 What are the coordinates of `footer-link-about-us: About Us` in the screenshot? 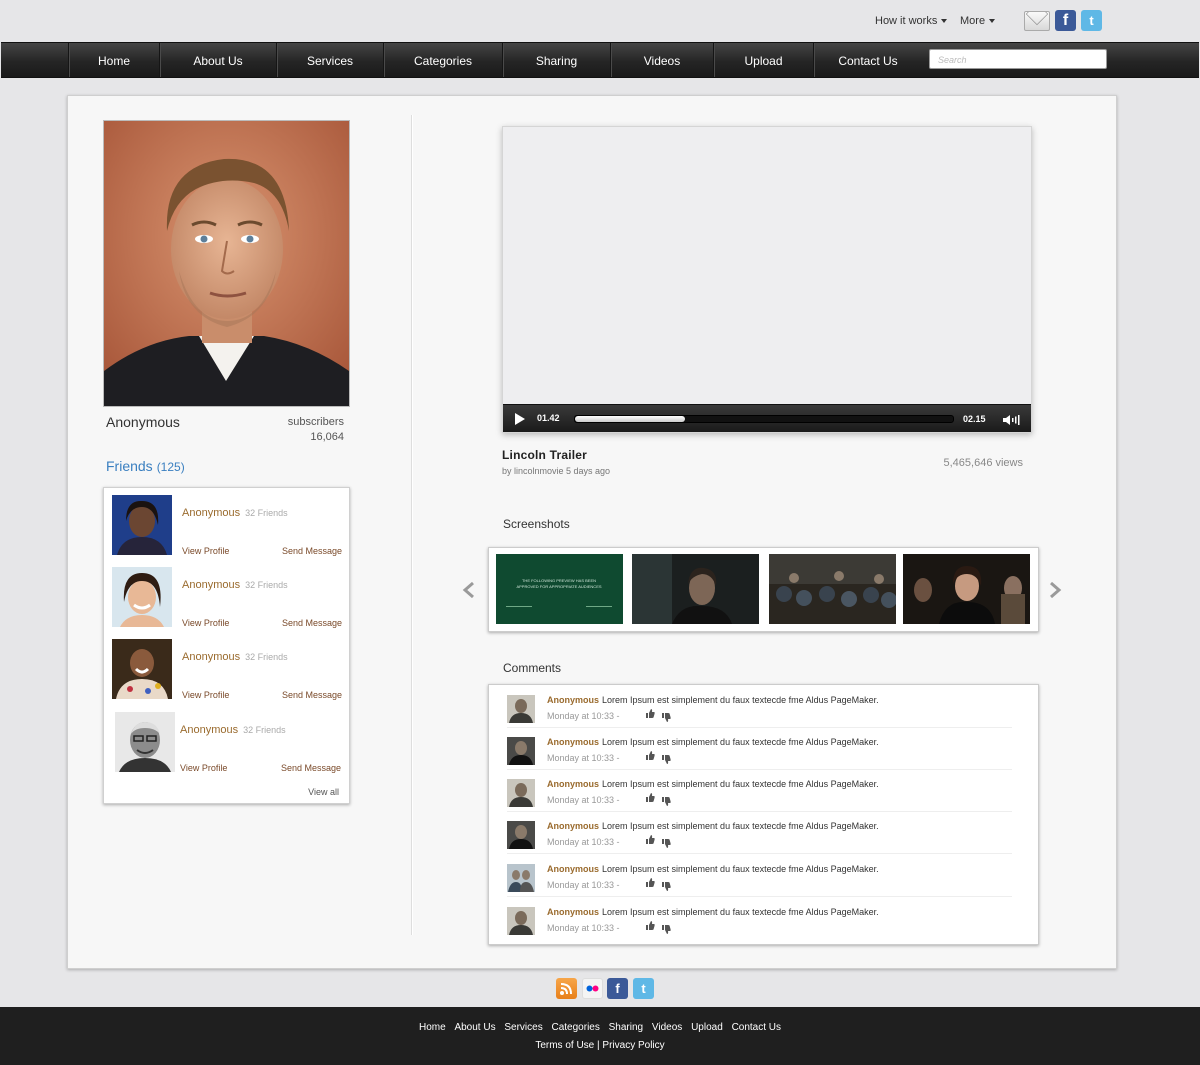 It's located at (474, 1027).